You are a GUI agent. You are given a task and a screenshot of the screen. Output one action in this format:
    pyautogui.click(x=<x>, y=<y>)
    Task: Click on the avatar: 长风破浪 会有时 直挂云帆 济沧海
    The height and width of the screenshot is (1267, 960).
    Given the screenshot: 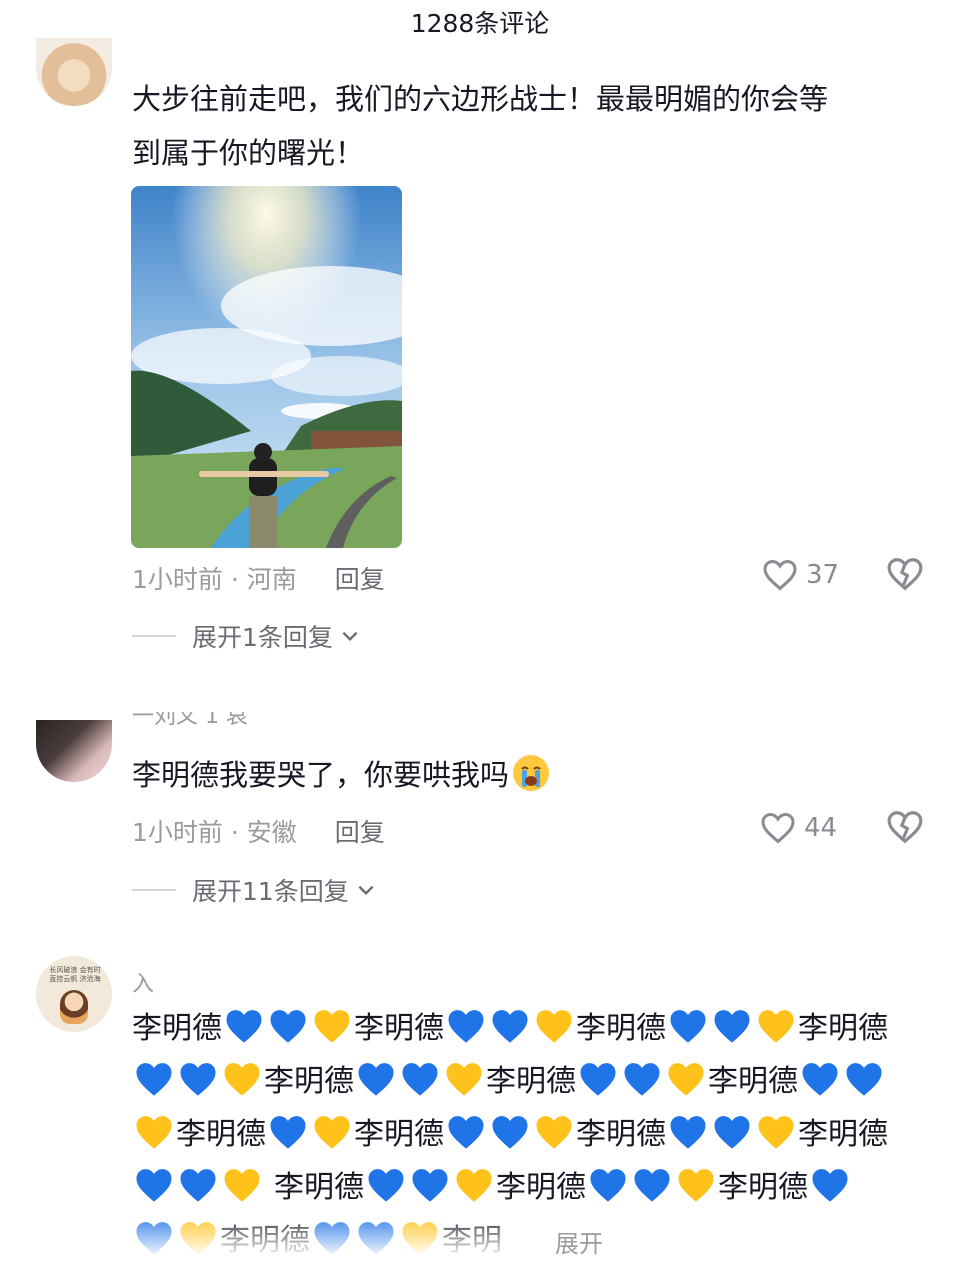 What is the action you would take?
    pyautogui.click(x=74, y=994)
    